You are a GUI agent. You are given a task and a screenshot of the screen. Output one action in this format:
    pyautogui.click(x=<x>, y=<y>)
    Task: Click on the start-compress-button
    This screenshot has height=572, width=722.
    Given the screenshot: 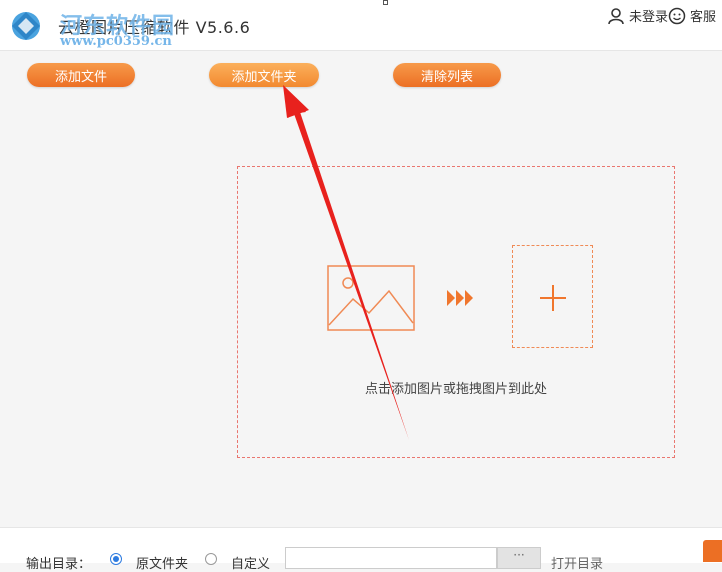 What is the action you would take?
    pyautogui.click(x=712, y=551)
    